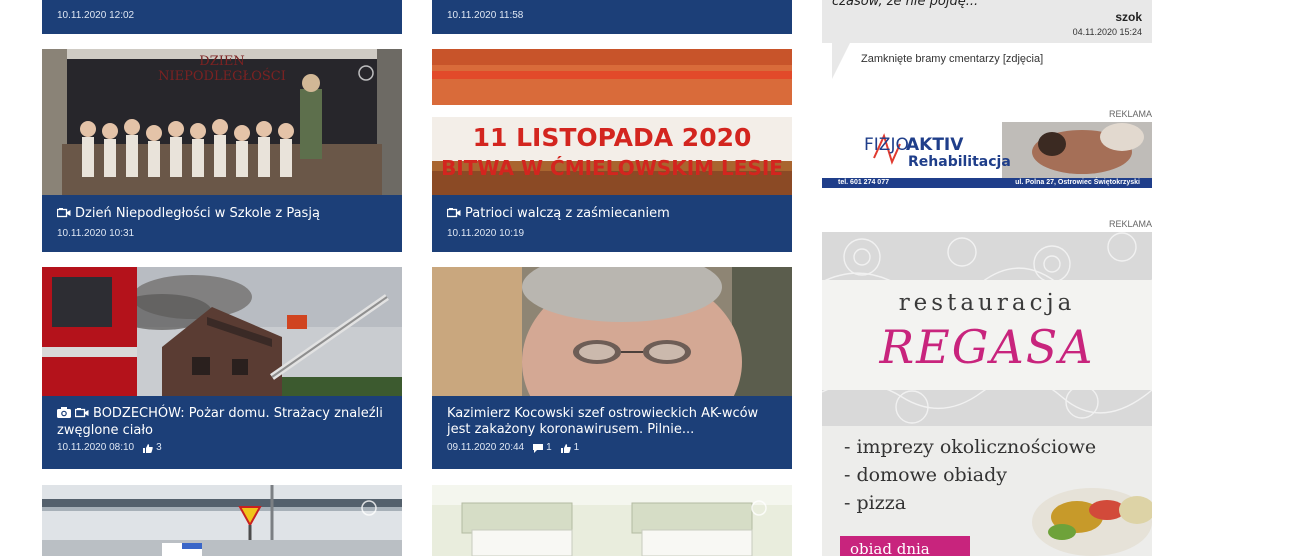 Image resolution: width=1307 pixels, height=556 pixels. I want to click on portrait-photo, so click(612, 332).